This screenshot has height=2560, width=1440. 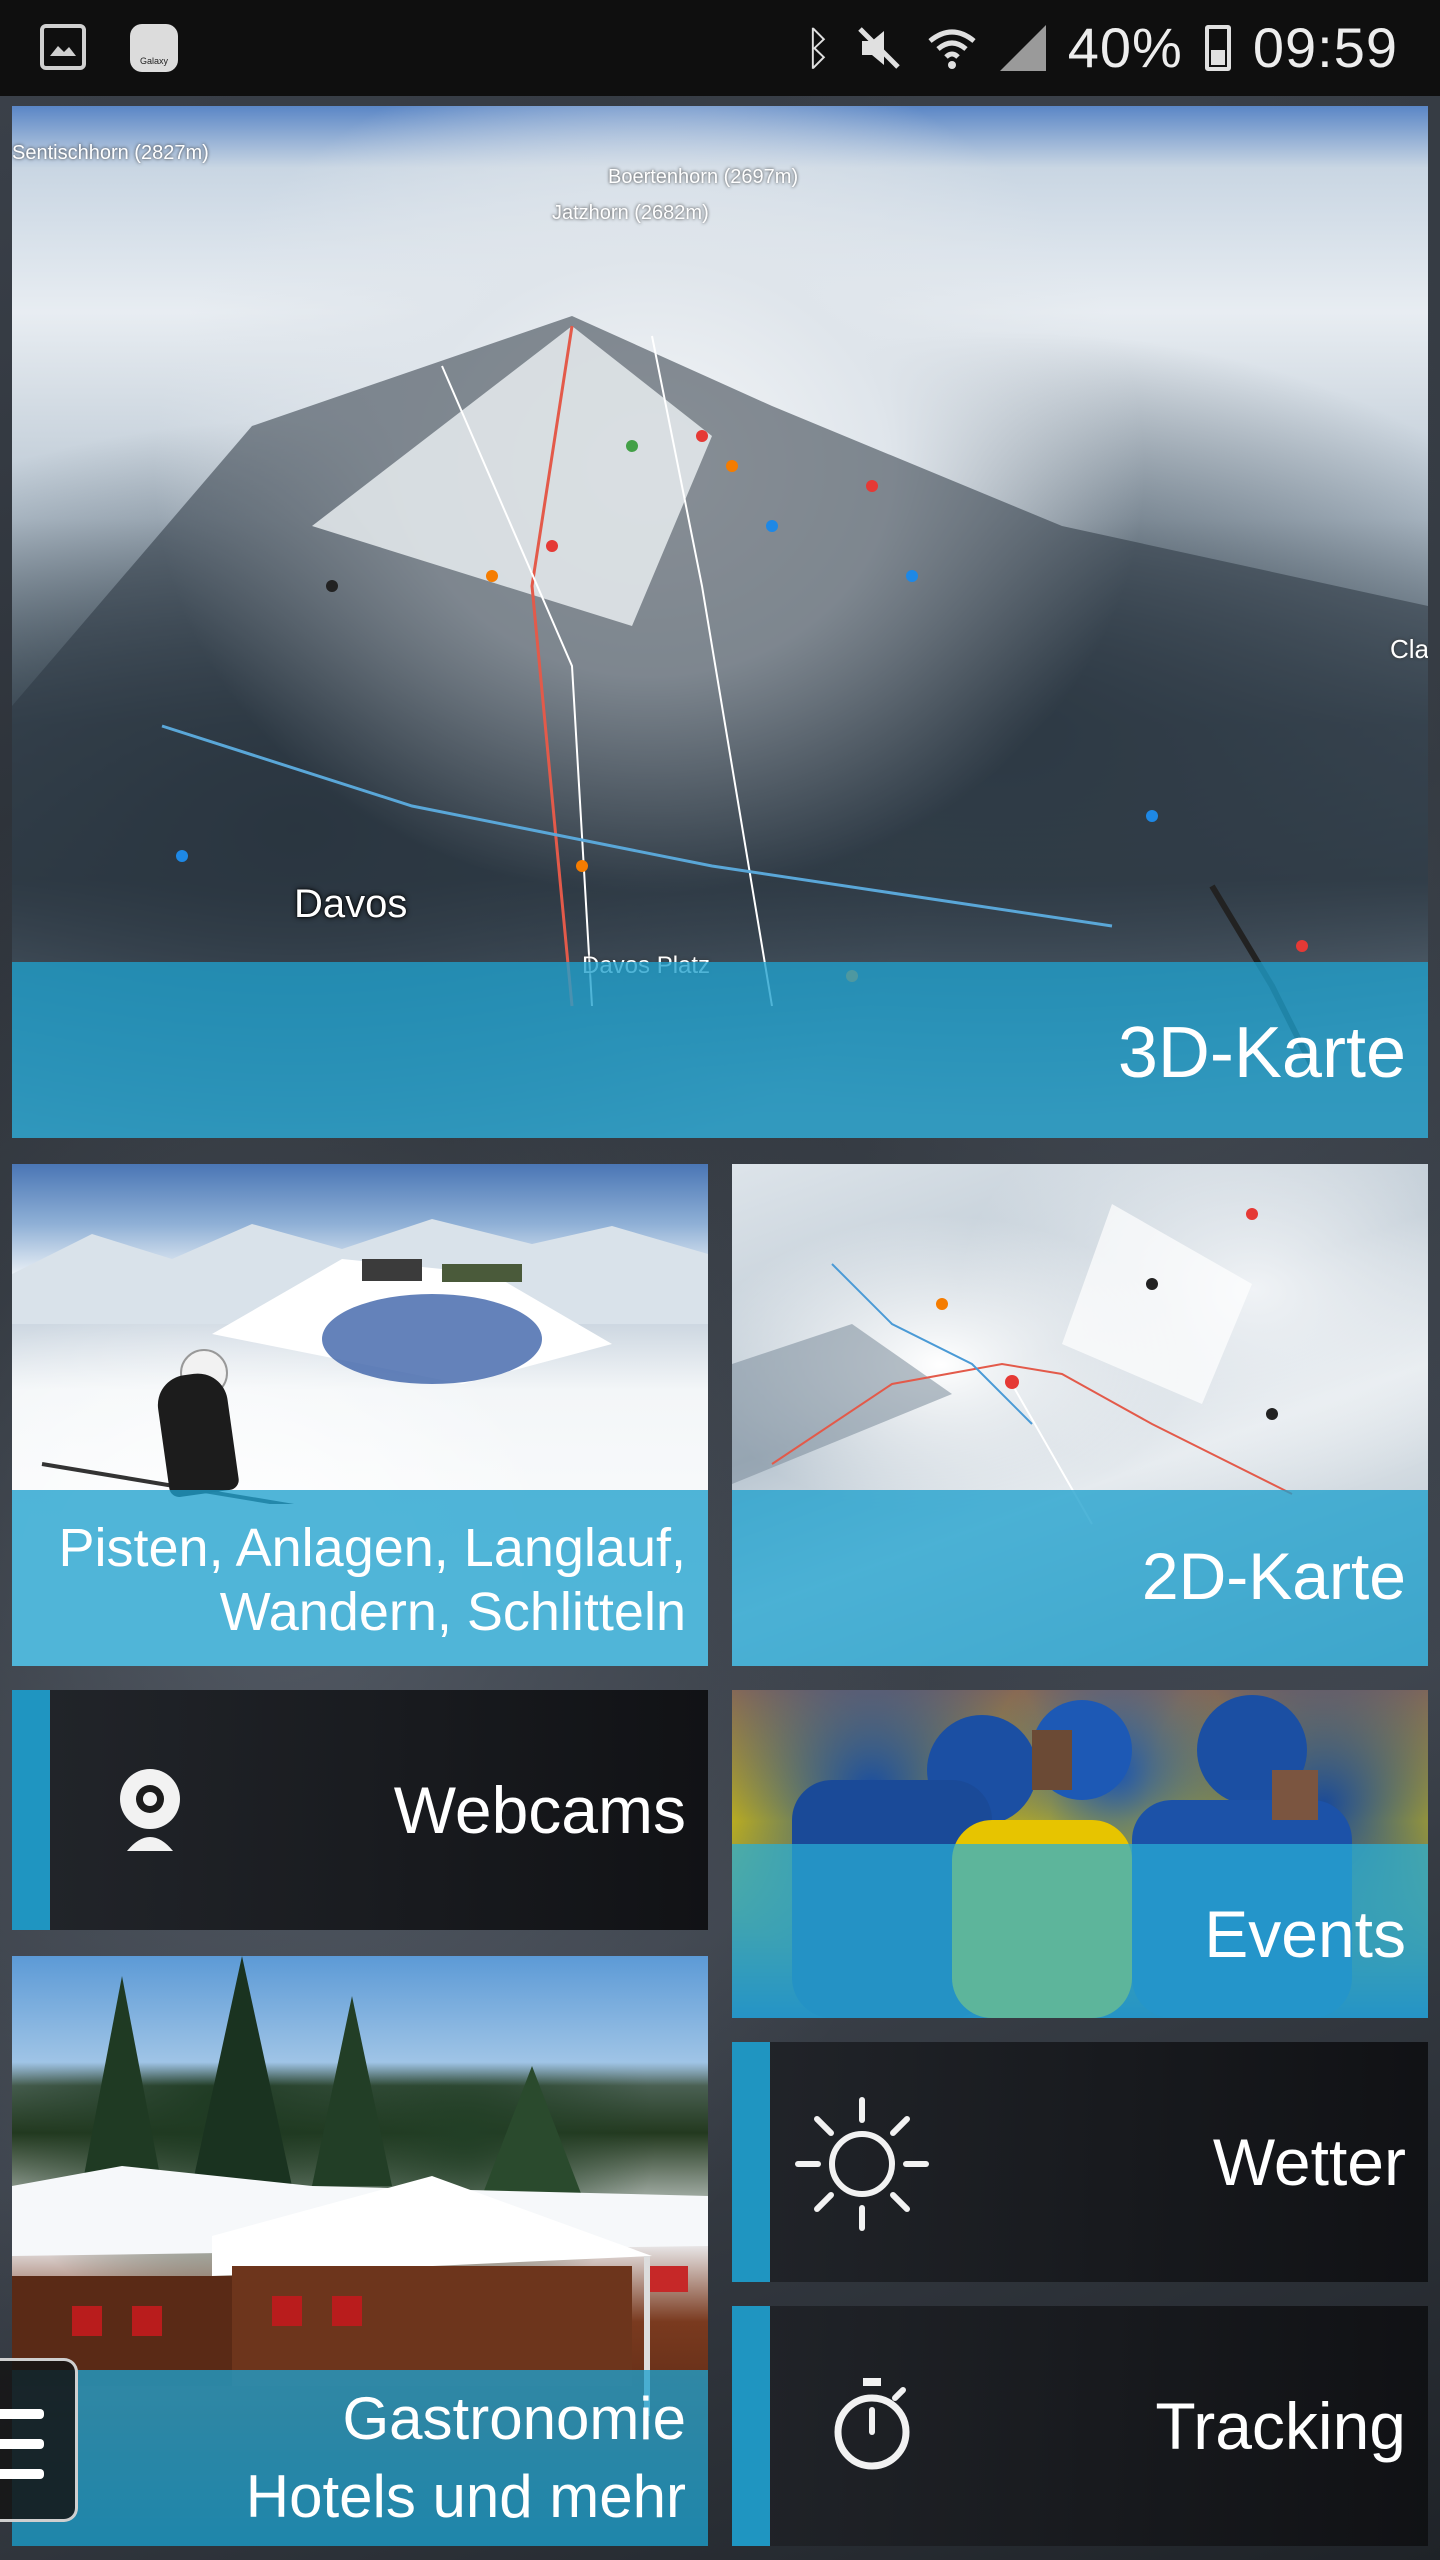 I want to click on place-label: Davos, so click(x=351, y=904).